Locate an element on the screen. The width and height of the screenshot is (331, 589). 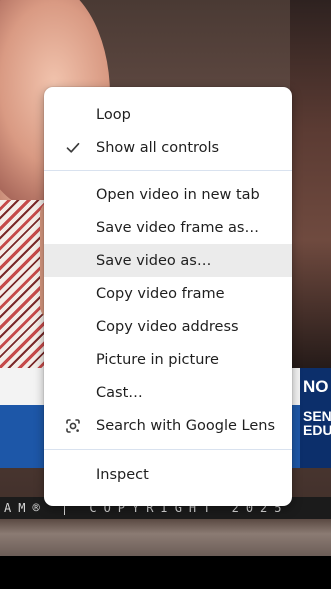
menu-item-label: Picture in picture is located at coordinates (157, 359).